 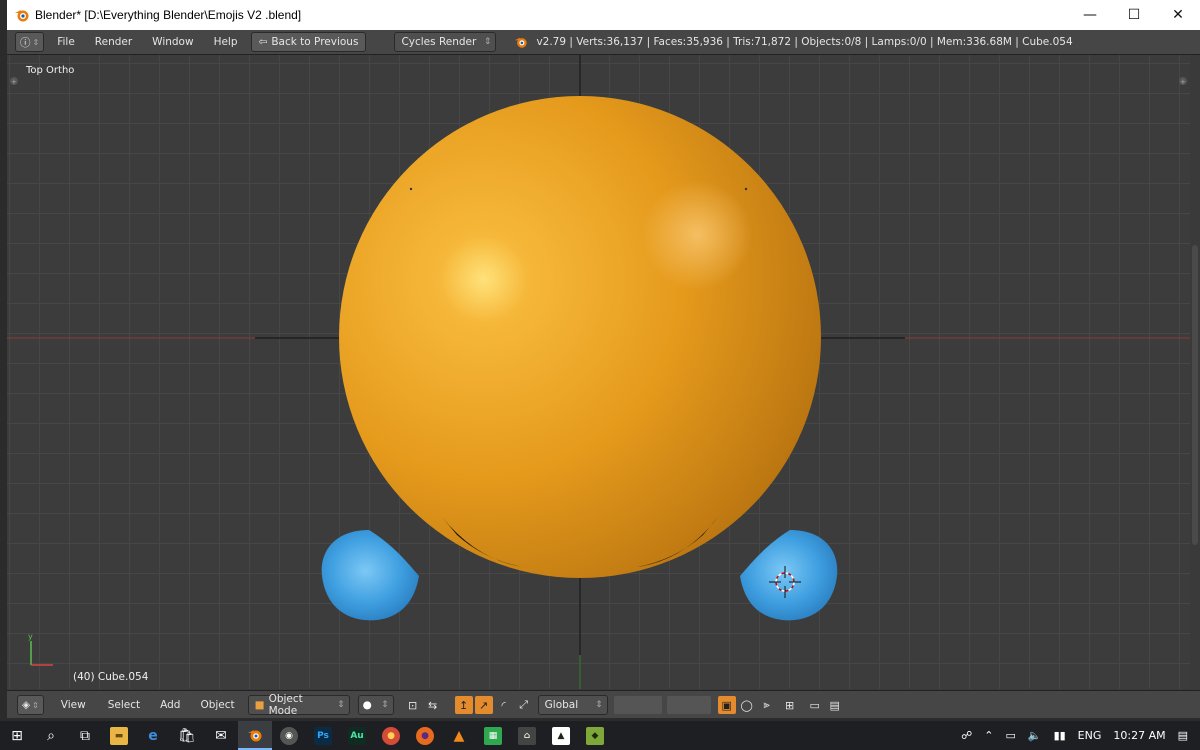 I want to click on object-mode-label: Object Mode, so click(x=285, y=705).